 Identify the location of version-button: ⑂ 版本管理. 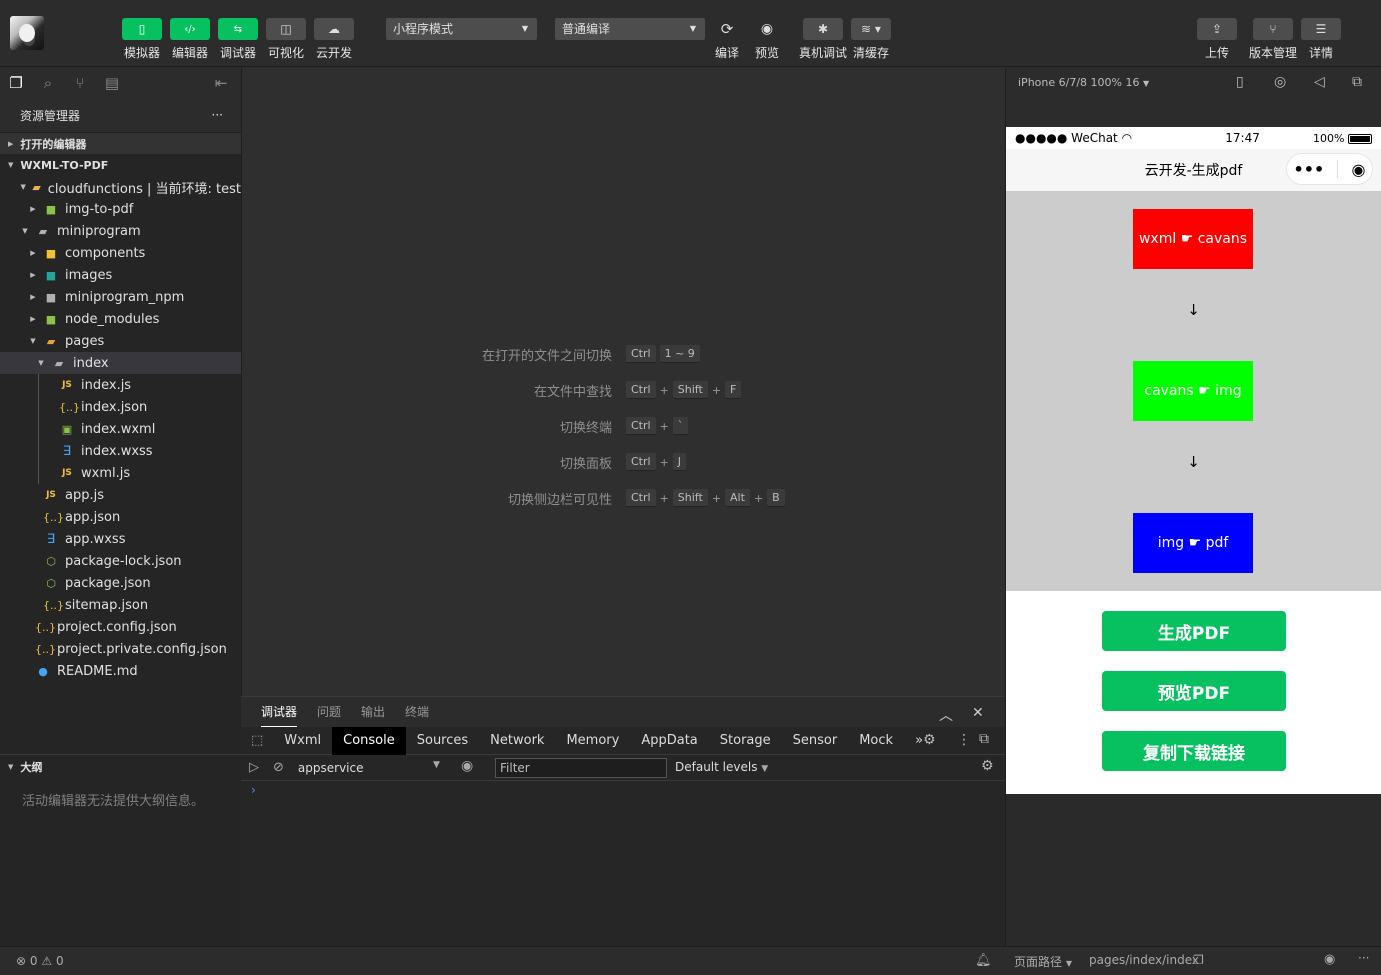
(1273, 39).